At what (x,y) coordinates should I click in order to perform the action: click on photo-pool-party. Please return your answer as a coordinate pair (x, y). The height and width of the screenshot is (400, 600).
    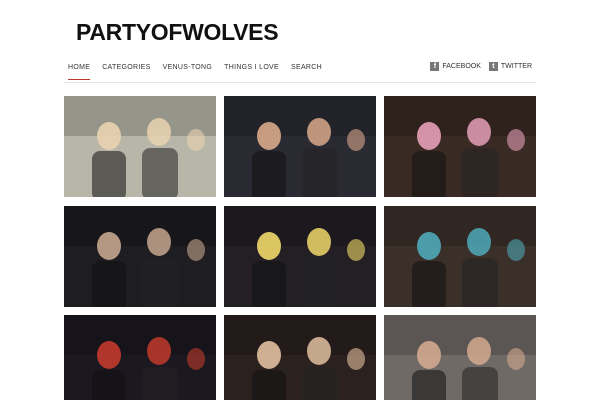
    Looking at the image, I should click on (460, 256).